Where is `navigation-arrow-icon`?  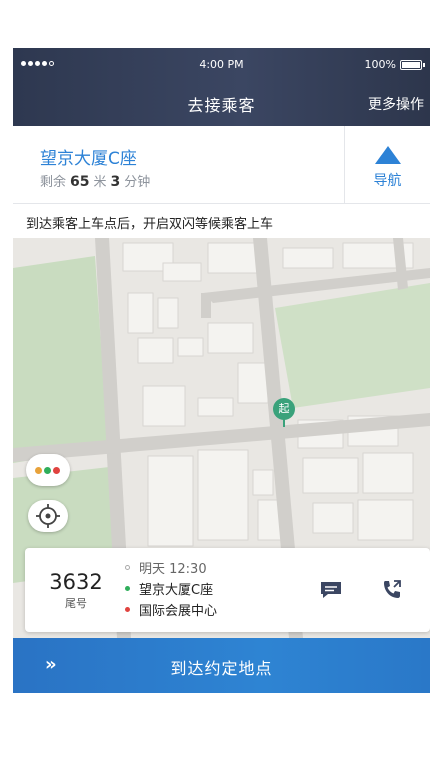 navigation-arrow-icon is located at coordinates (388, 155).